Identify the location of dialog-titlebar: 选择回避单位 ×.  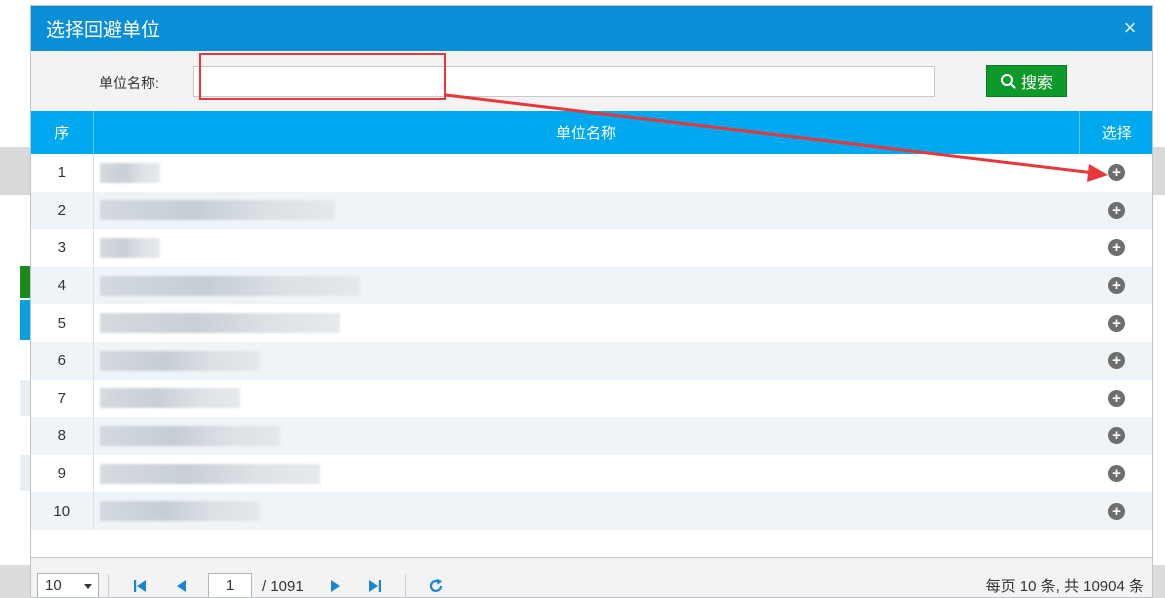
(591, 28).